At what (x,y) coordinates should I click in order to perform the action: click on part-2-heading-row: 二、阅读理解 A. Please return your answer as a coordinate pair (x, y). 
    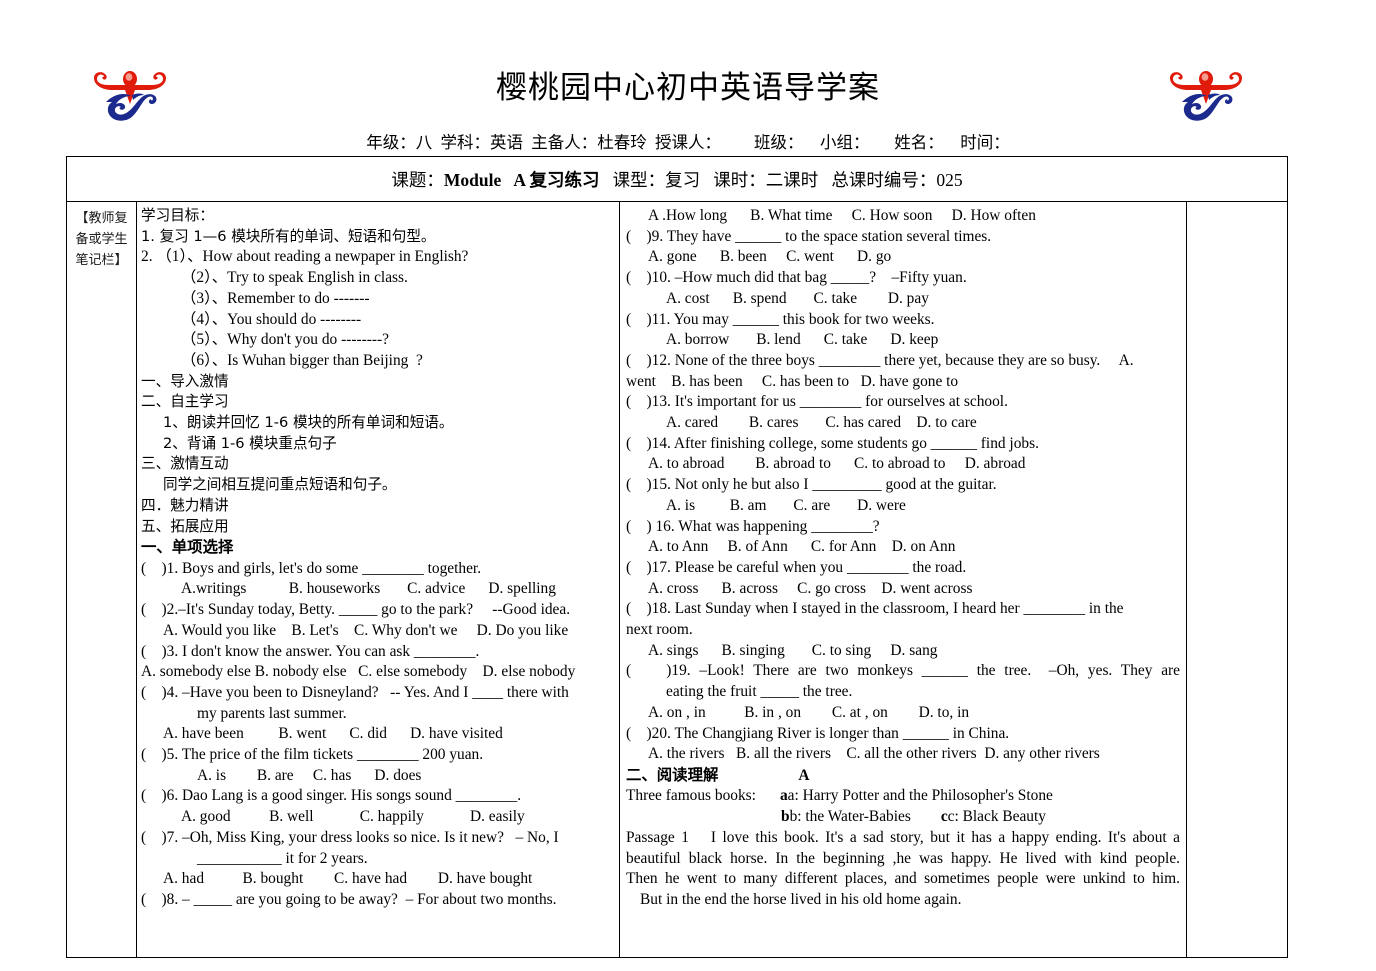
    Looking at the image, I should click on (903, 776).